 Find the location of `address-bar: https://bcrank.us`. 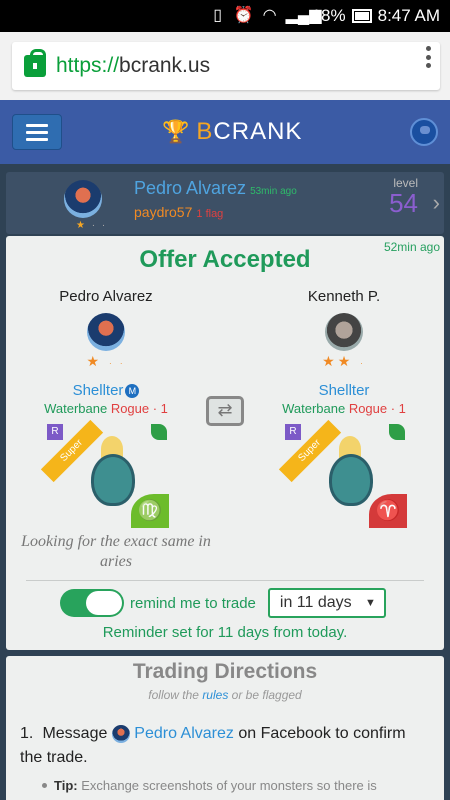

address-bar: https://bcrank.us is located at coordinates (226, 66).